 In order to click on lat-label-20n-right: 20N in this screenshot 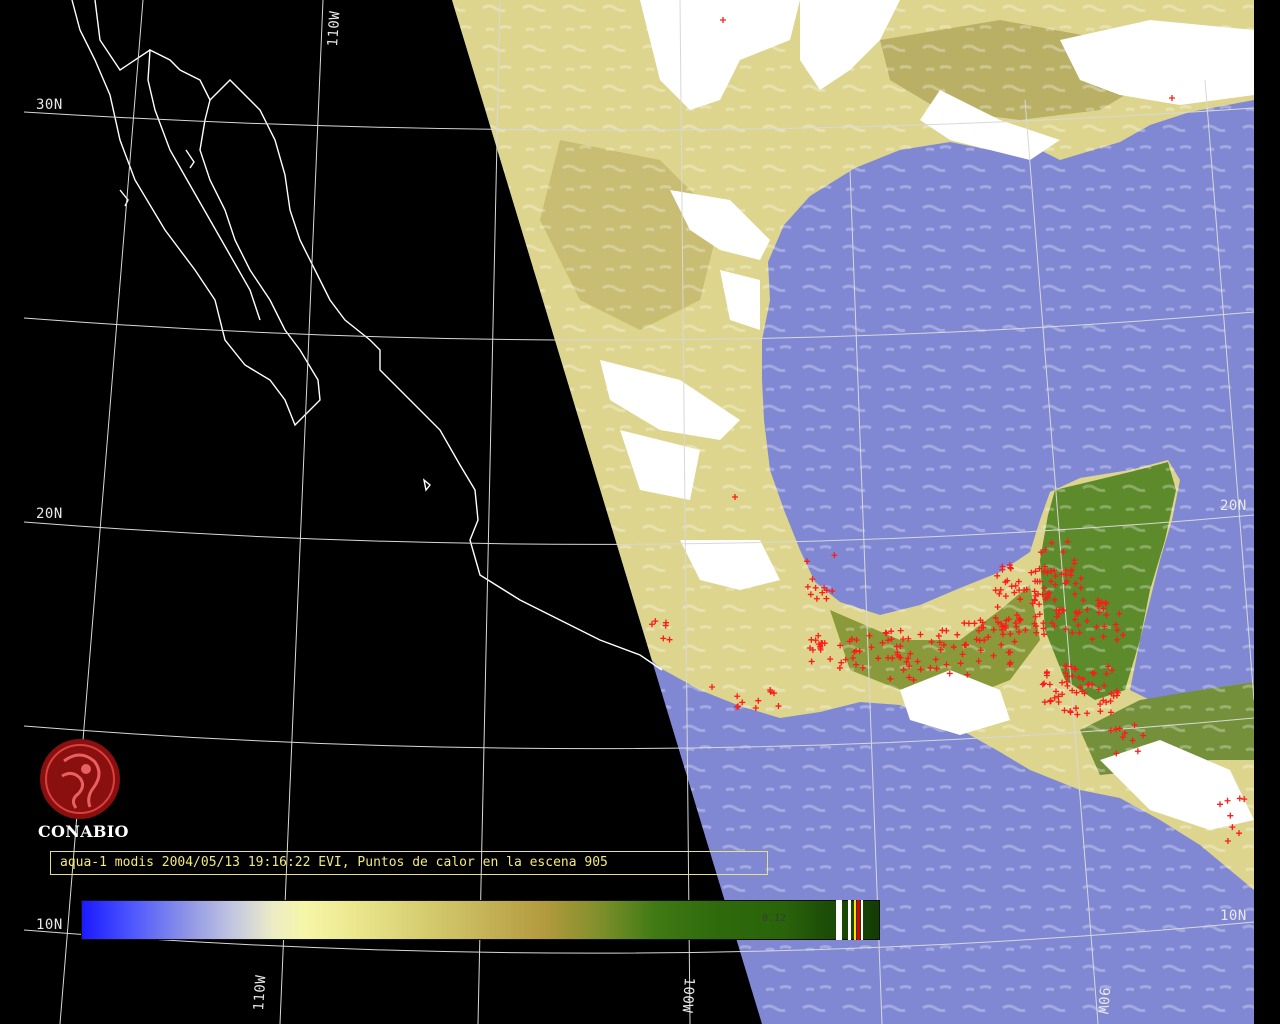, I will do `click(1233, 506)`.